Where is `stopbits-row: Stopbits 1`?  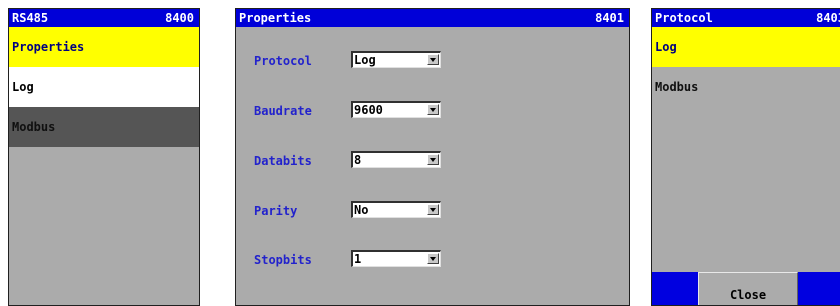 stopbits-row: Stopbits 1 is located at coordinates (432, 260).